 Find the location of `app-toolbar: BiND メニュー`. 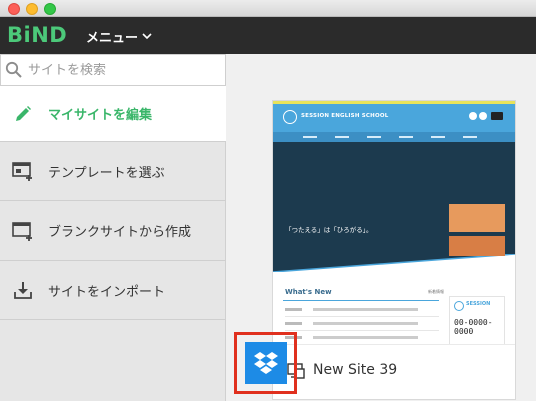

app-toolbar: BiND メニュー is located at coordinates (268, 35).